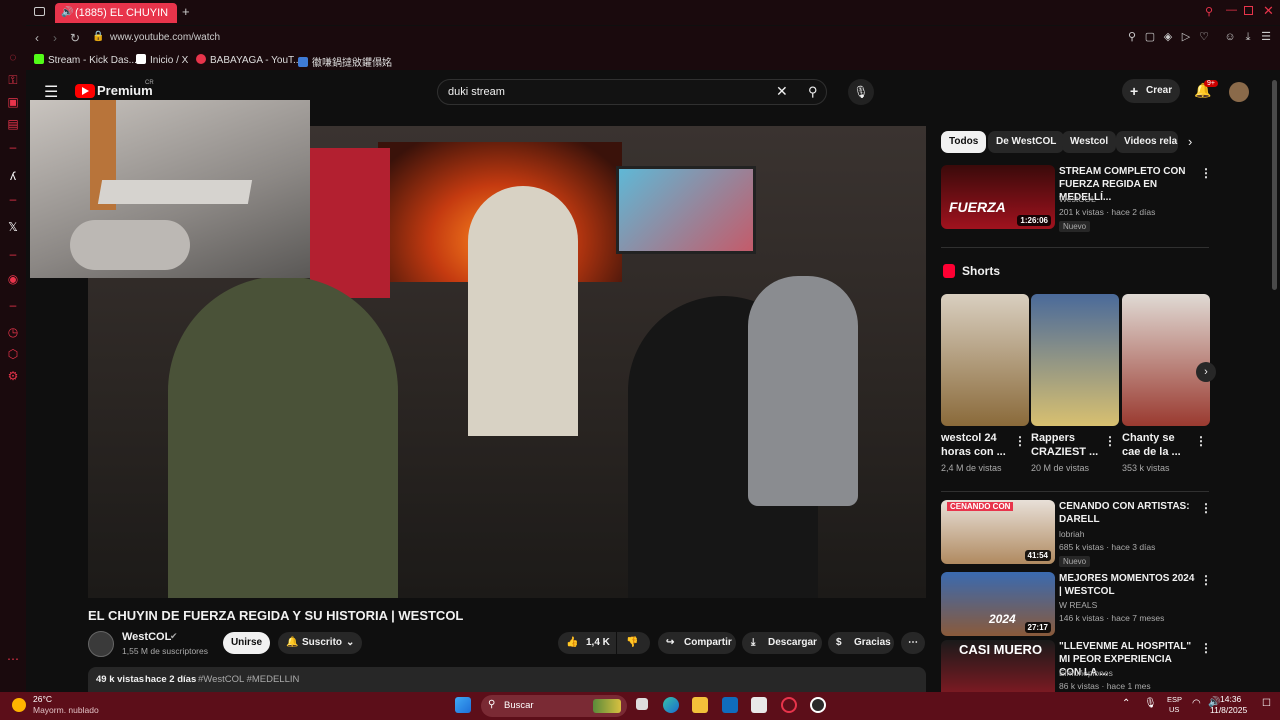  I want to click on file-explorer-icon, so click(700, 705).